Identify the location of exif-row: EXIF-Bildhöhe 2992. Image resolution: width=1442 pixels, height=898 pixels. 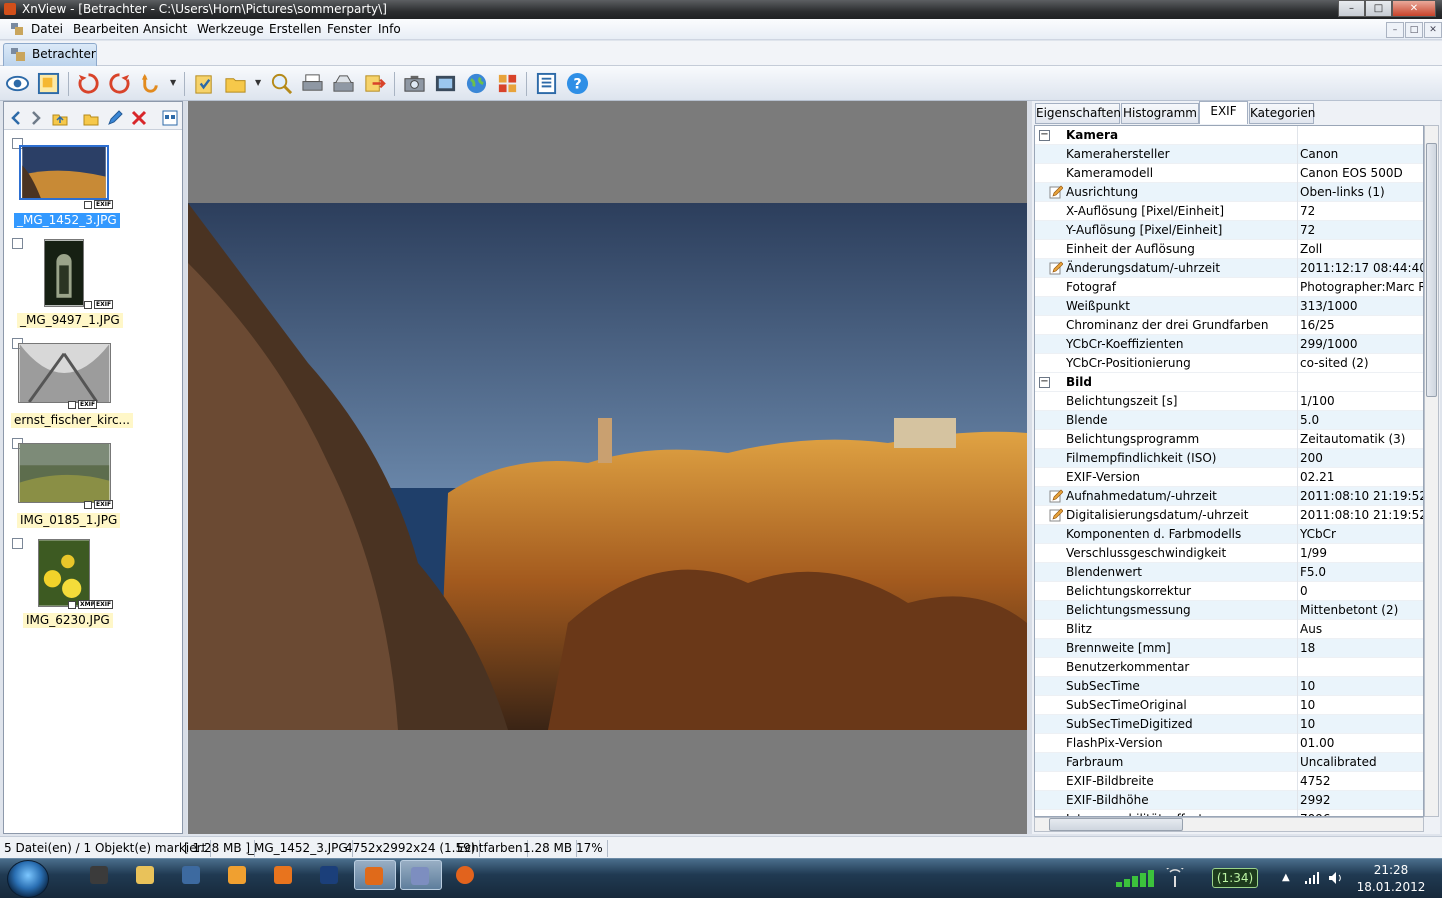
(1229, 800).